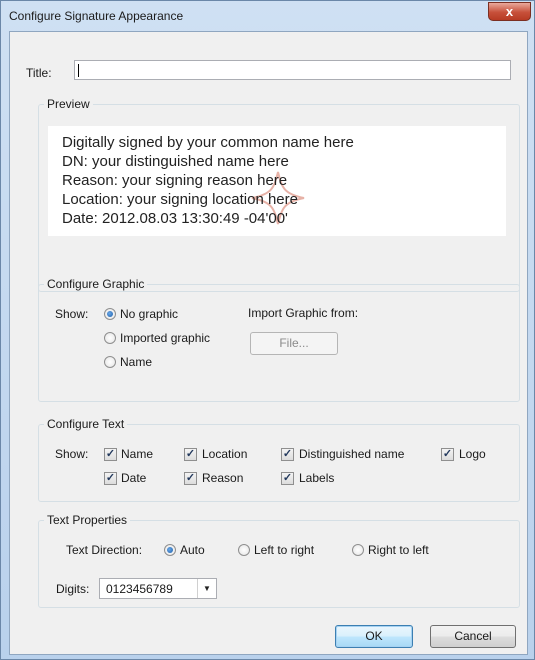 Image resolution: width=535 pixels, height=660 pixels. Describe the element at coordinates (72, 454) in the screenshot. I see `text-show-label: Show:` at that location.